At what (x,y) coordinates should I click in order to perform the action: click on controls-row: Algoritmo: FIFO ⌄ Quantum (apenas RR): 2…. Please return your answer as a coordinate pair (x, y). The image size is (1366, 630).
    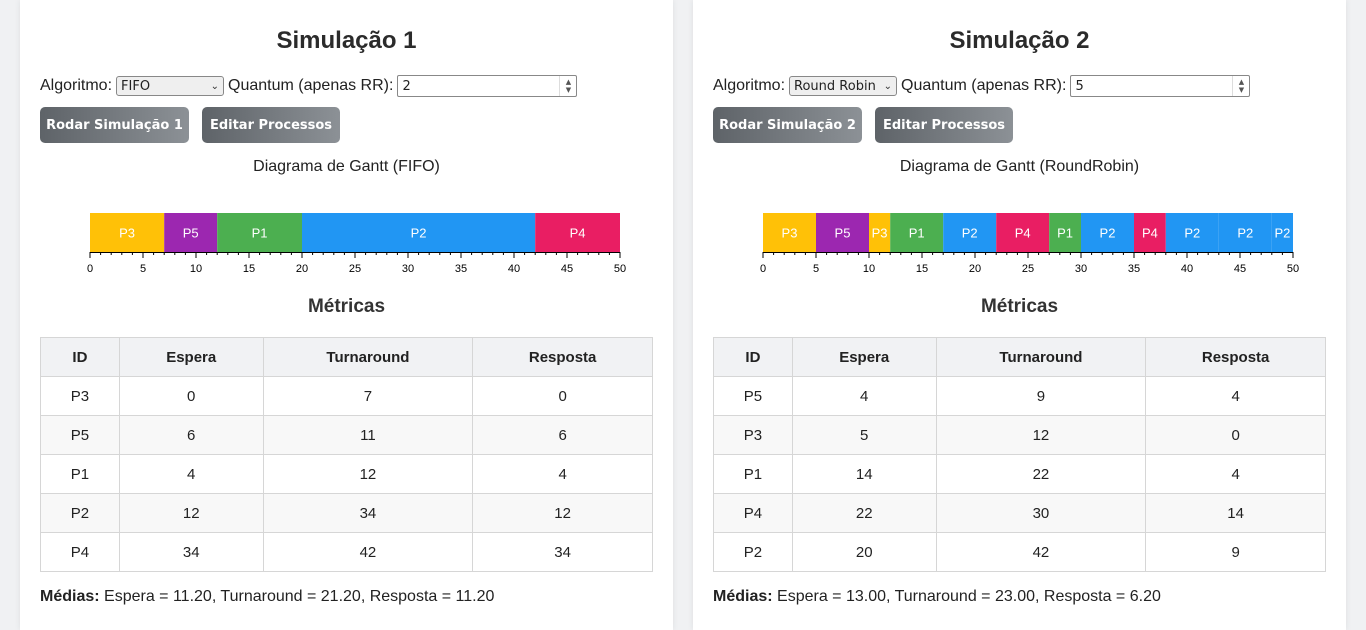
    Looking at the image, I should click on (309, 86).